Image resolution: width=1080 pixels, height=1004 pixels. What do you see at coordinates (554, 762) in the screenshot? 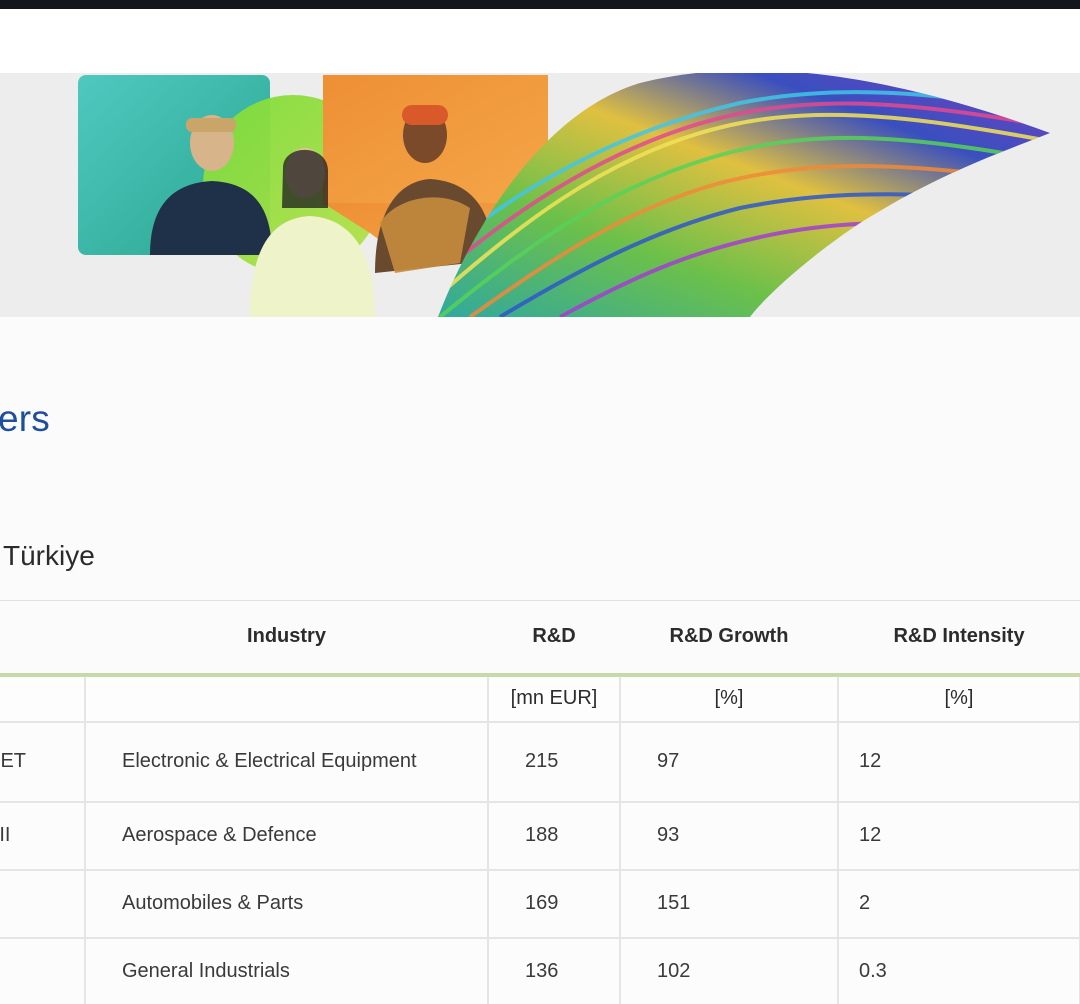
I see `cell-rd: 215` at bounding box center [554, 762].